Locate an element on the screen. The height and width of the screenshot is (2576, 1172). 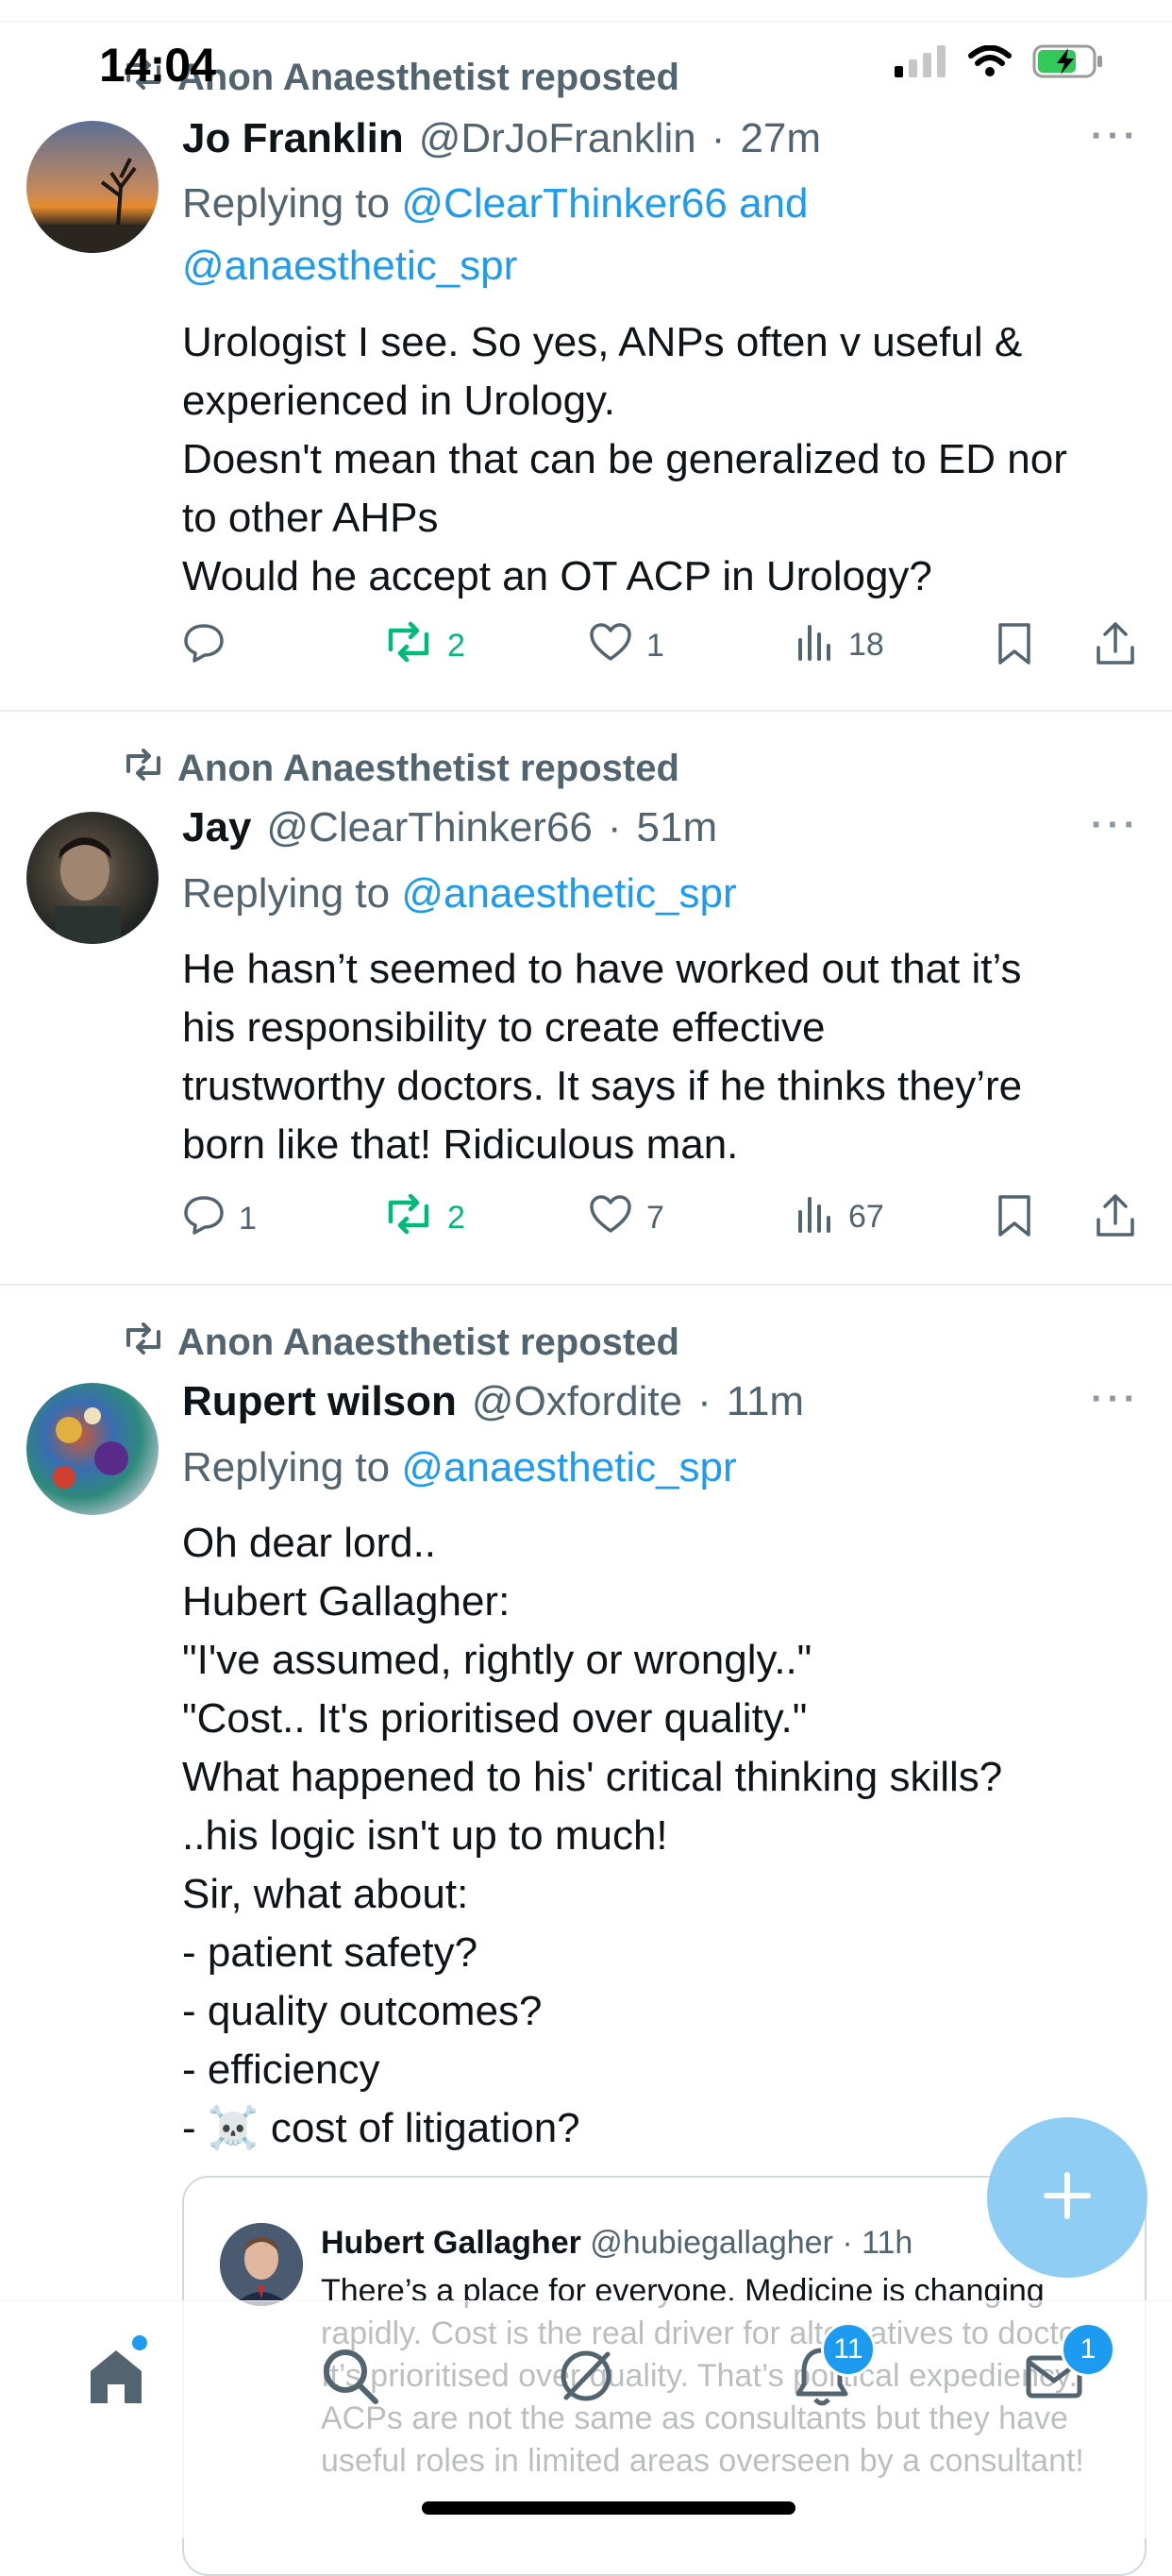
tab-home is located at coordinates (116, 2377).